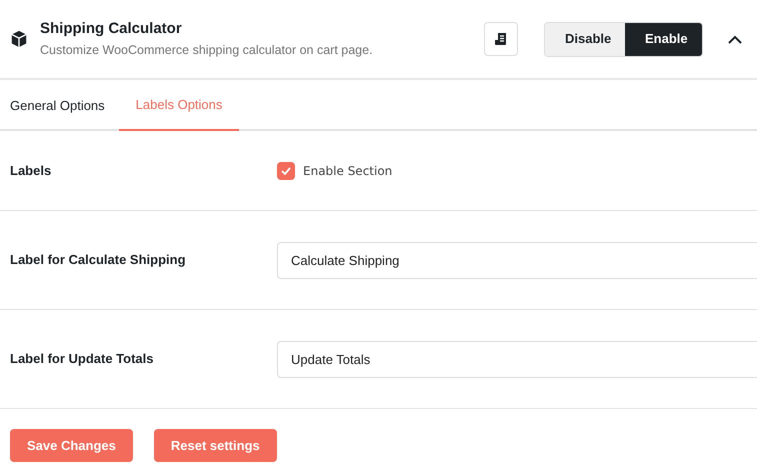  Describe the element at coordinates (206, 50) in the screenshot. I see `section-subtitle: Customize WooCommerce shipping calculator on cart page.` at that location.